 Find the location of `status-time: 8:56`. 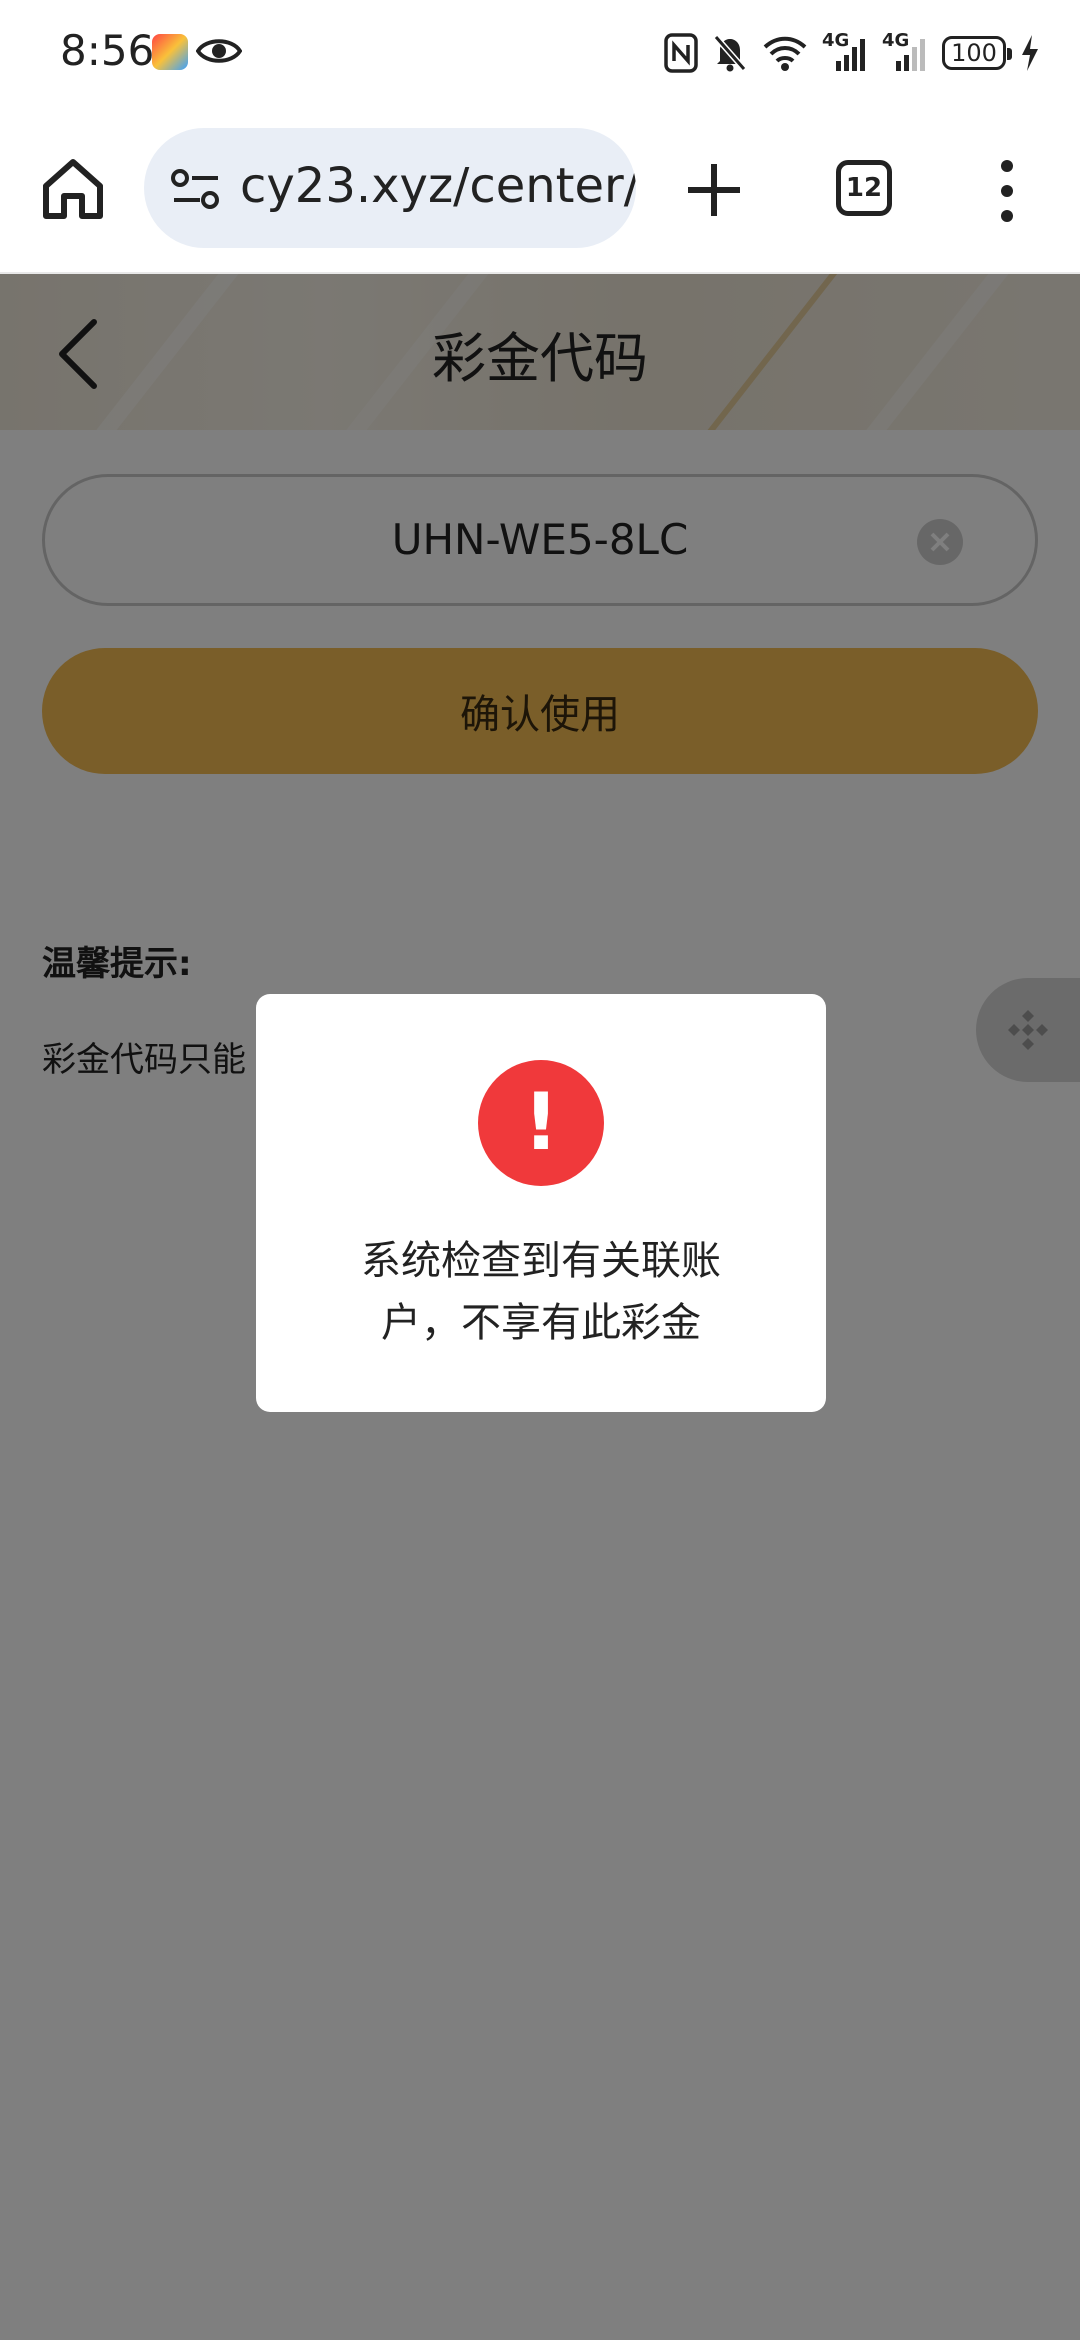

status-time: 8:56 is located at coordinates (107, 50).